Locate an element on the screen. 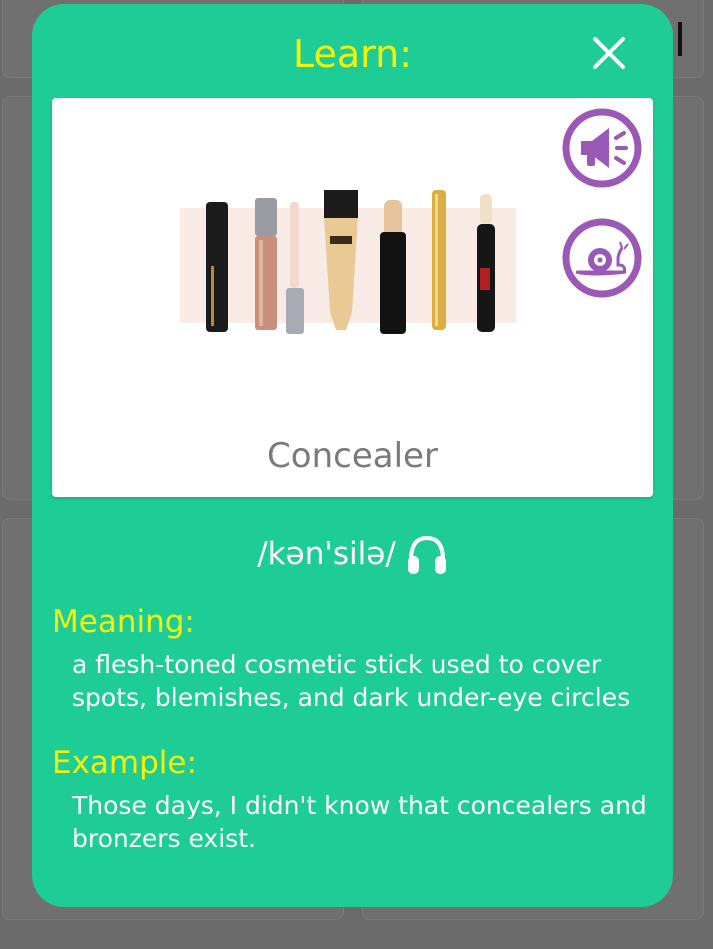 The height and width of the screenshot is (949, 713). megaphone-icon is located at coordinates (602, 148).